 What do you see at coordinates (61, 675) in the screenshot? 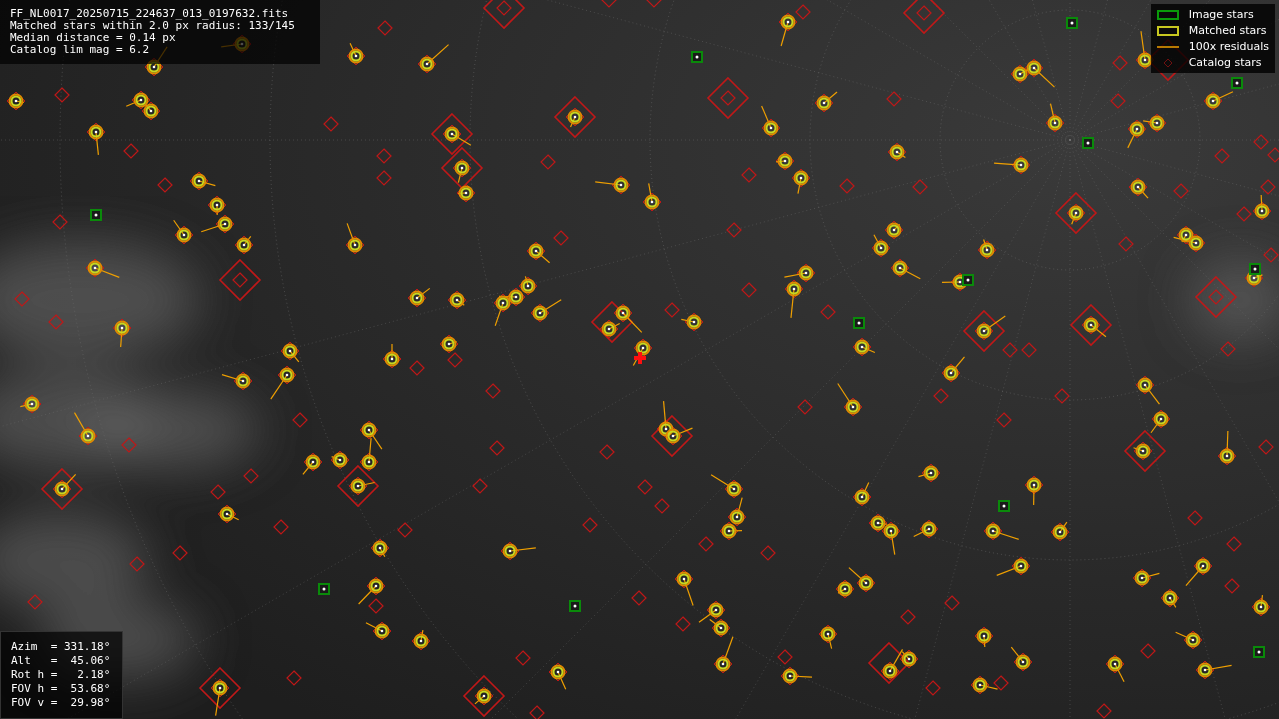
I see `pointing-text: Rot h = 2.18°` at bounding box center [61, 675].